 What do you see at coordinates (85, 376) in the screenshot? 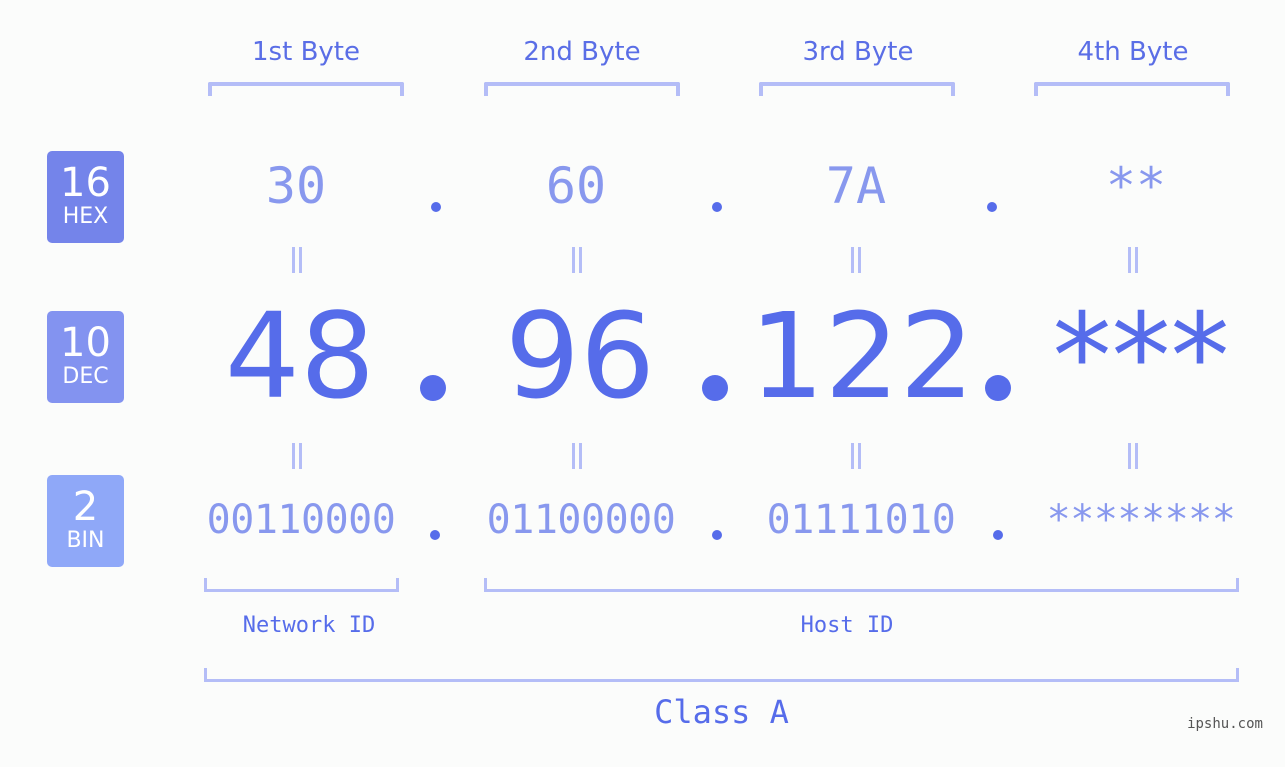
I see `dec-badge-label: DEC` at bounding box center [85, 376].